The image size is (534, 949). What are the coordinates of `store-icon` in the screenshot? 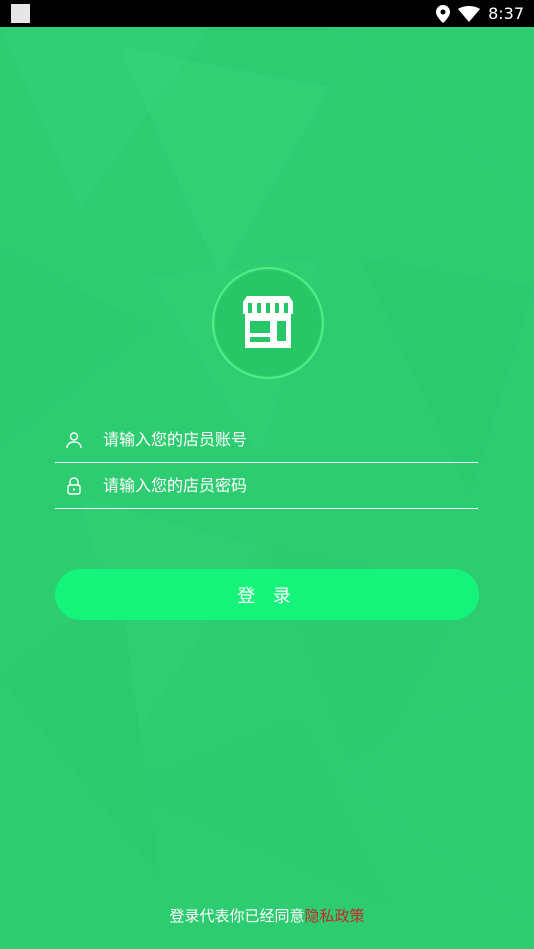 It's located at (268, 322).